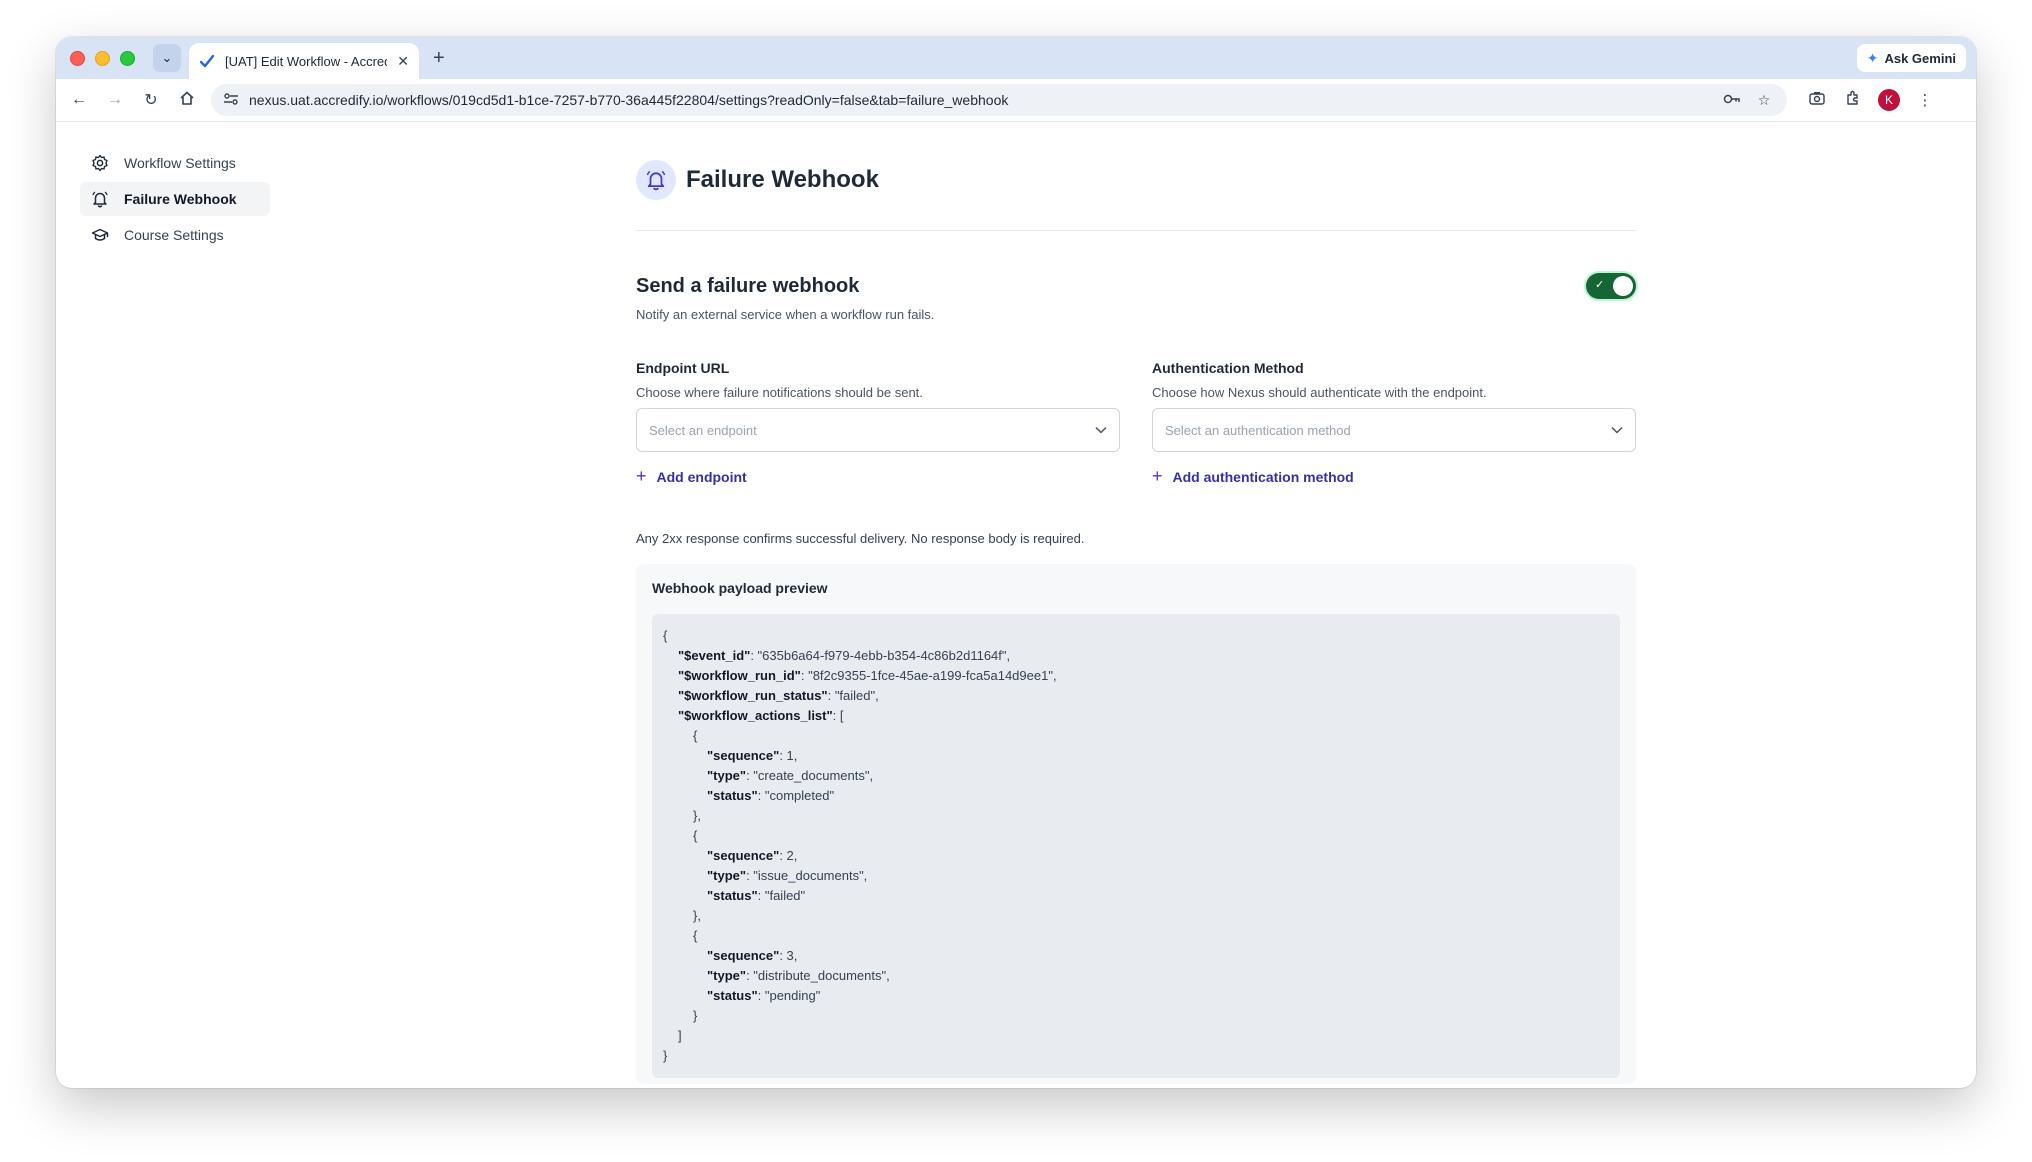 The height and width of the screenshot is (1162, 2032). I want to click on site-settings-icon, so click(231, 100).